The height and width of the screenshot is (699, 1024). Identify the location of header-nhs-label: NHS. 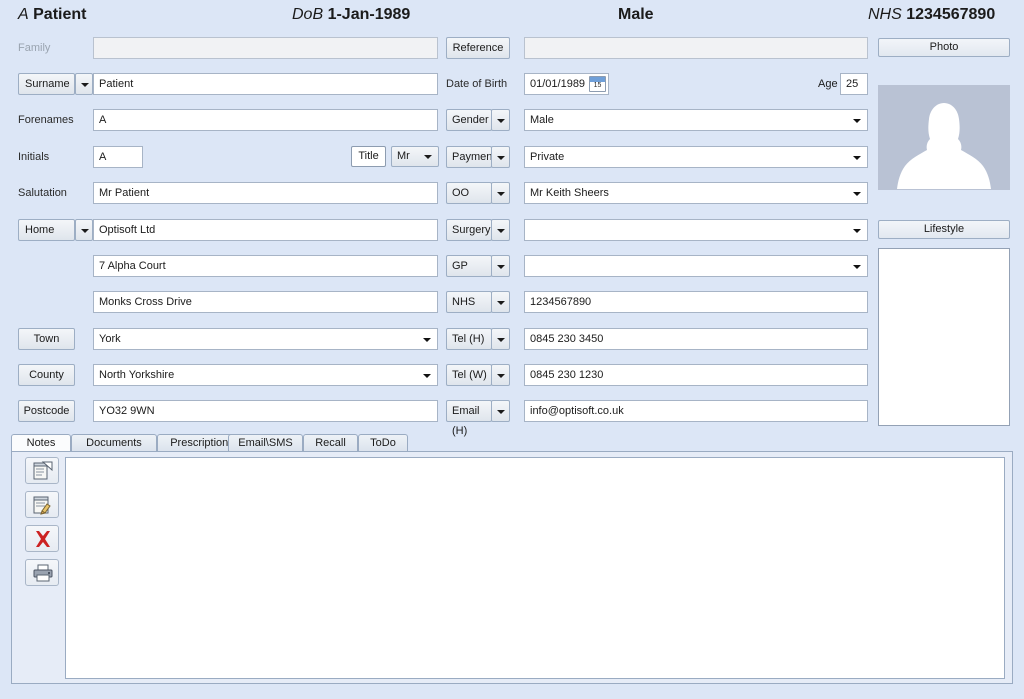
(885, 14).